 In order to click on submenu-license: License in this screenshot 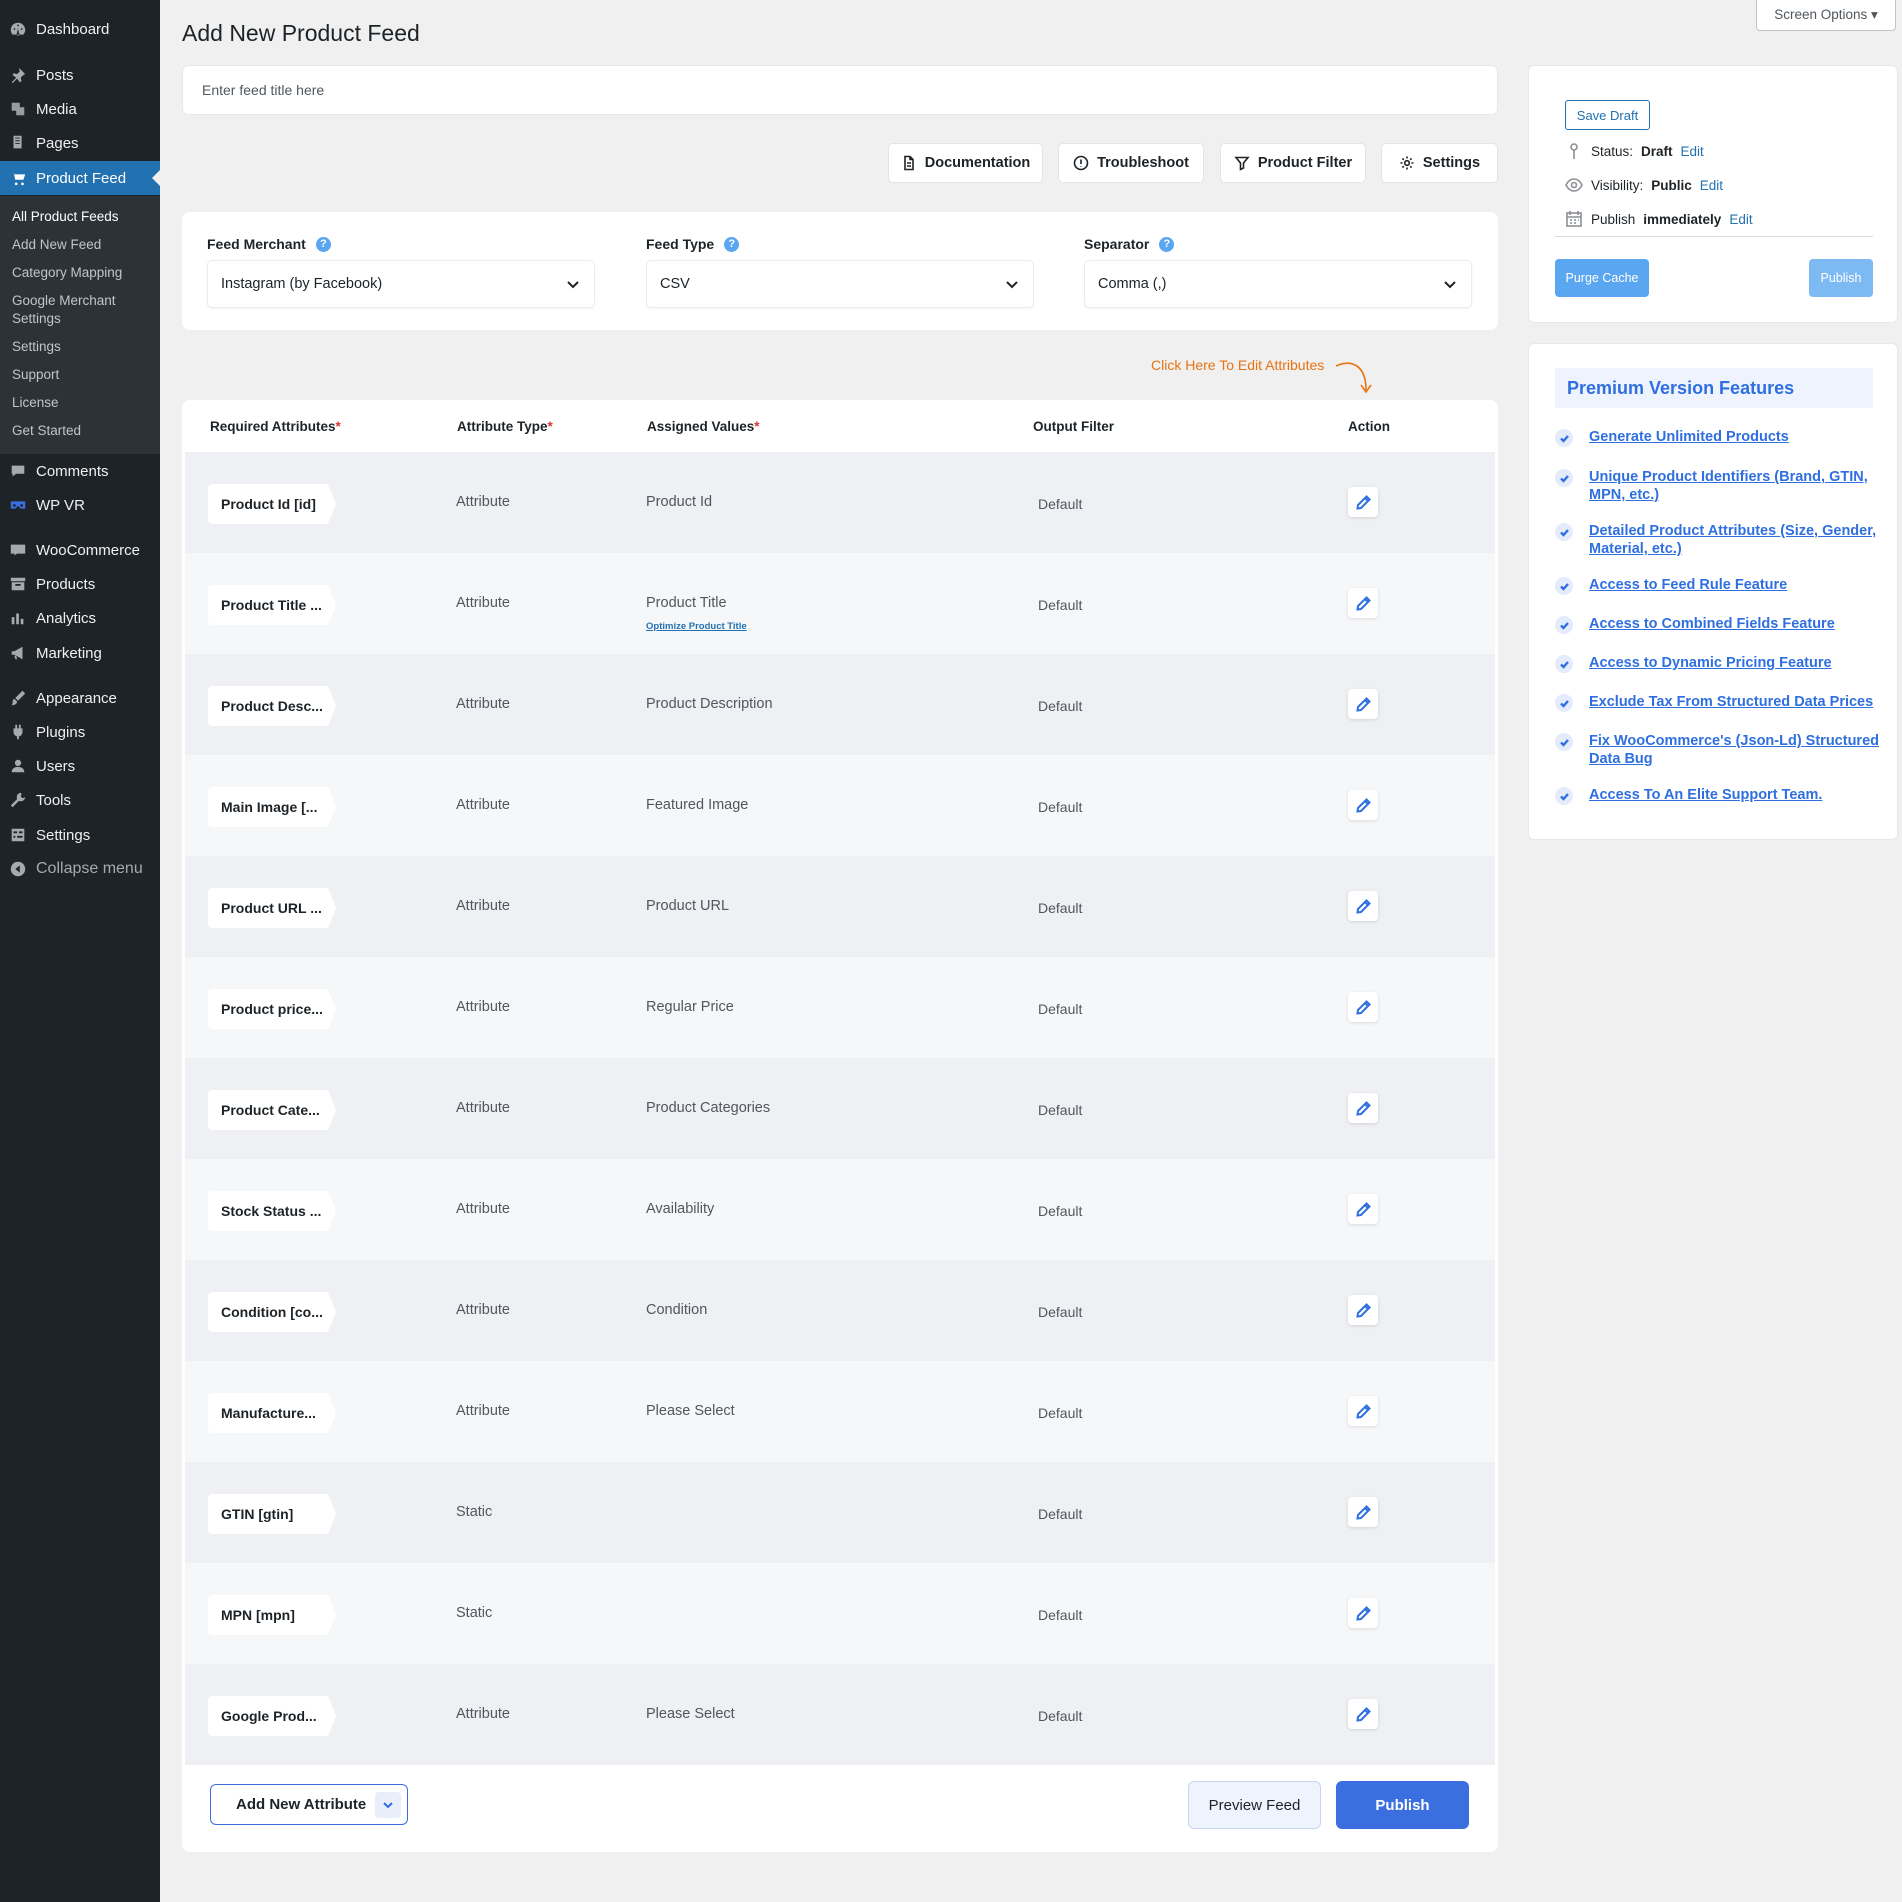, I will do `click(82, 403)`.